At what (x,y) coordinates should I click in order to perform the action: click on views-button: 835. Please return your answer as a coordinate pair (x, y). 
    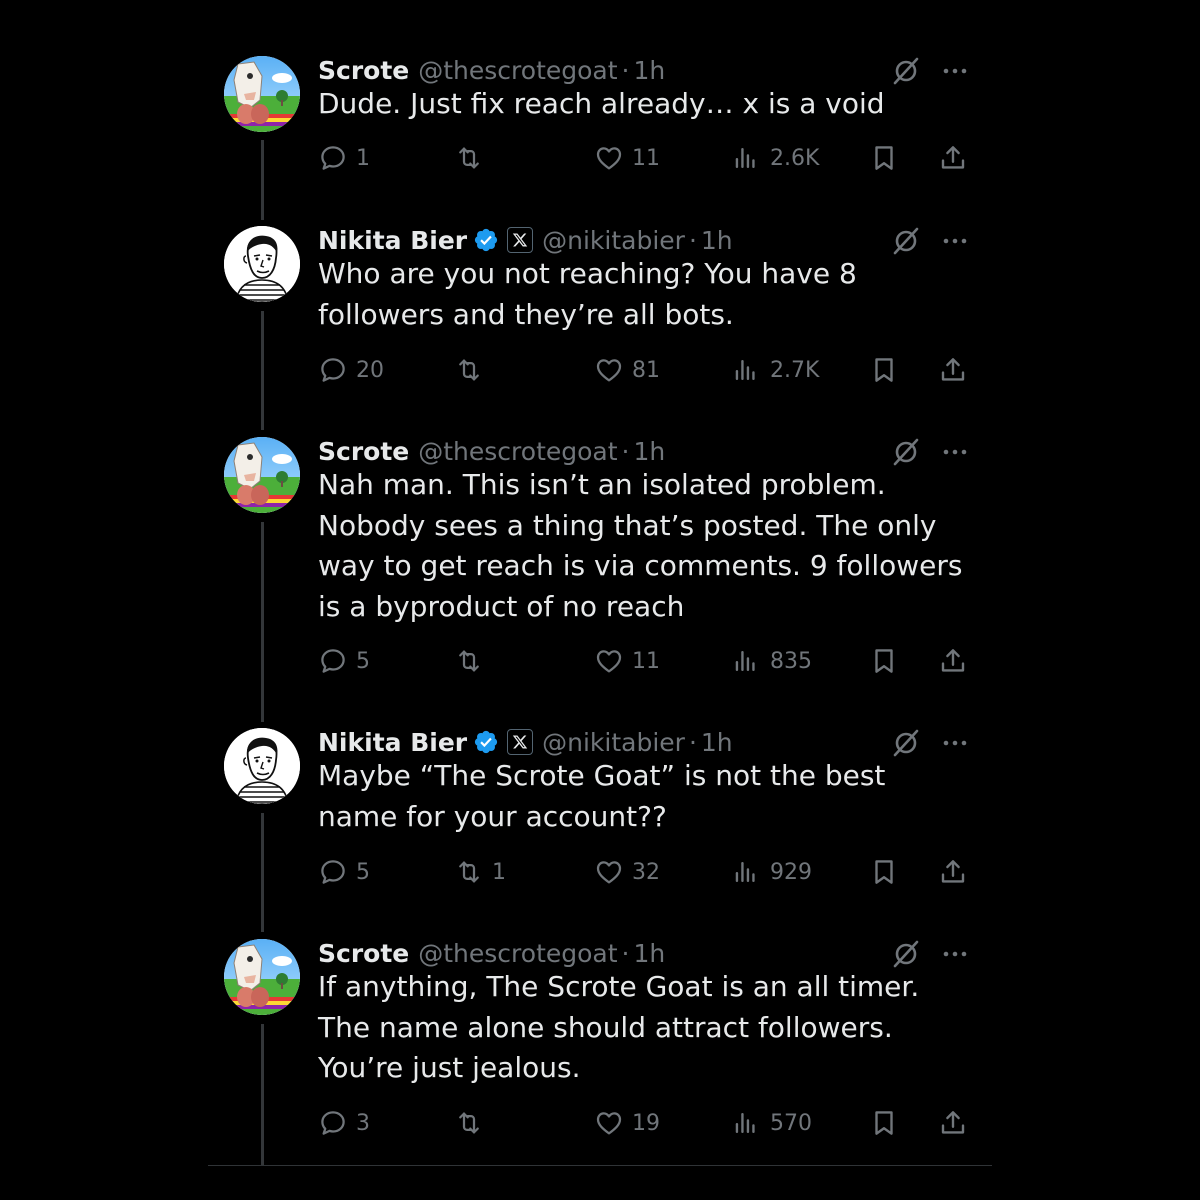
    Looking at the image, I should click on (772, 661).